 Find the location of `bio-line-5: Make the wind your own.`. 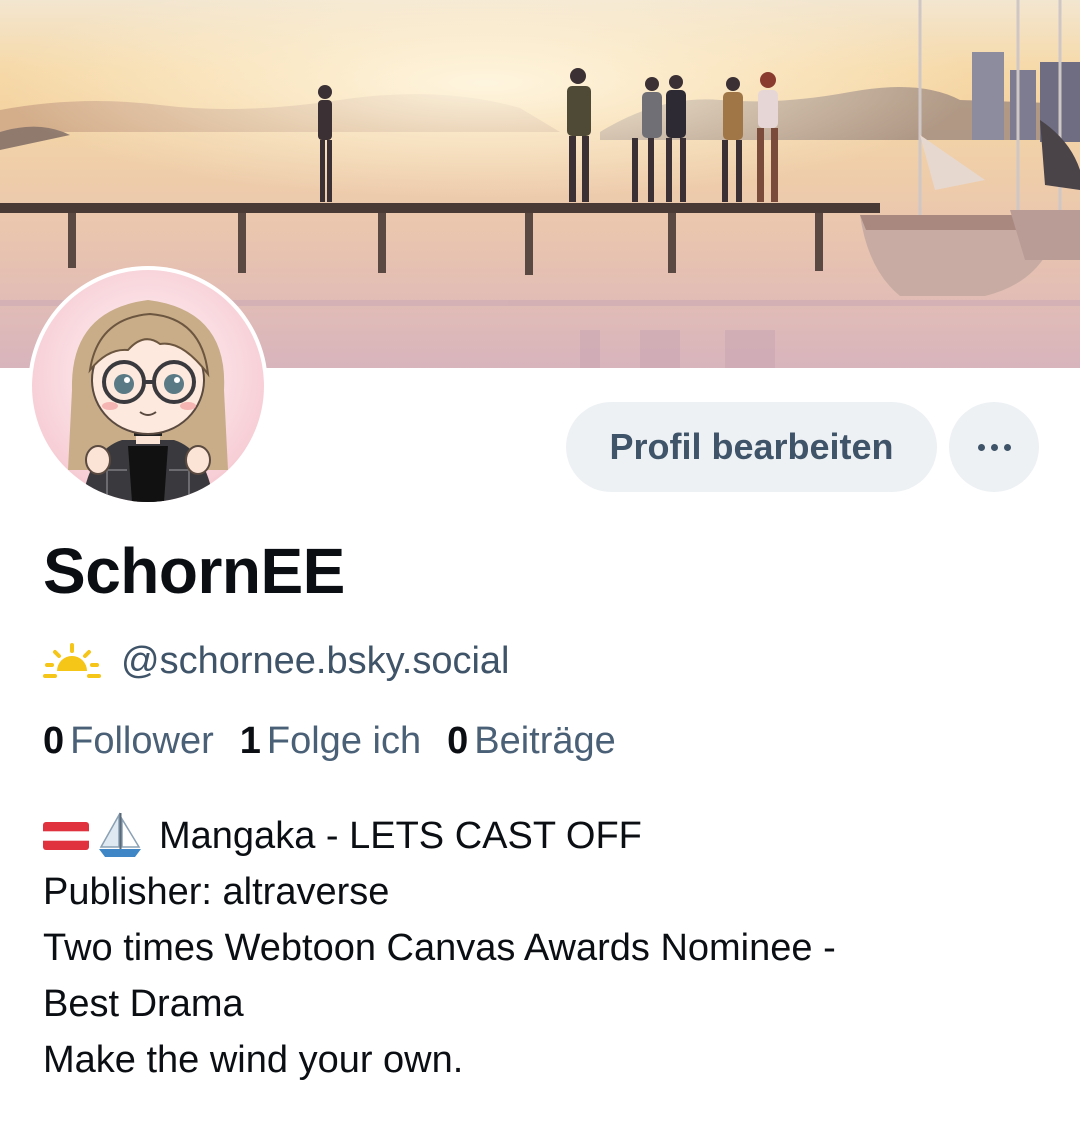

bio-line-5: Make the wind your own. is located at coordinates (253, 1060).